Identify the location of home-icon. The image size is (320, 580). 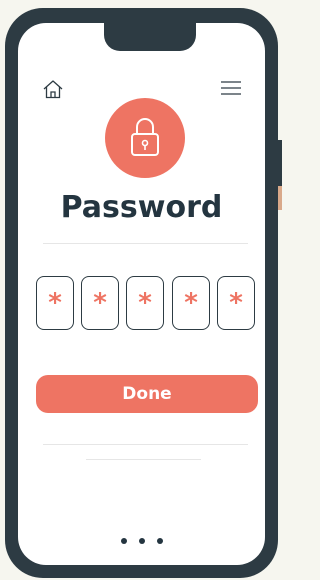
(53, 89).